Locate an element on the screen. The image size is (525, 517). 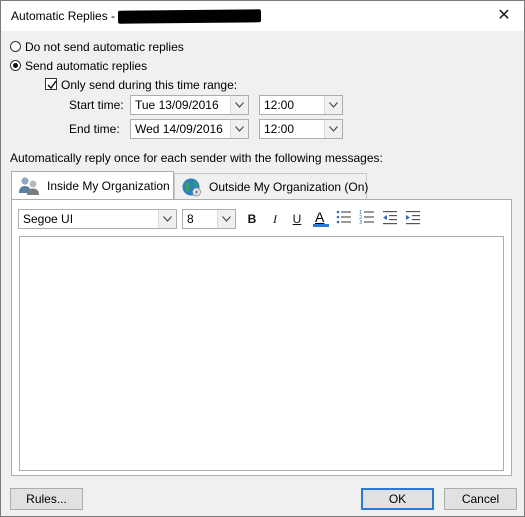
start-time-picker: 12:00 is located at coordinates (301, 105).